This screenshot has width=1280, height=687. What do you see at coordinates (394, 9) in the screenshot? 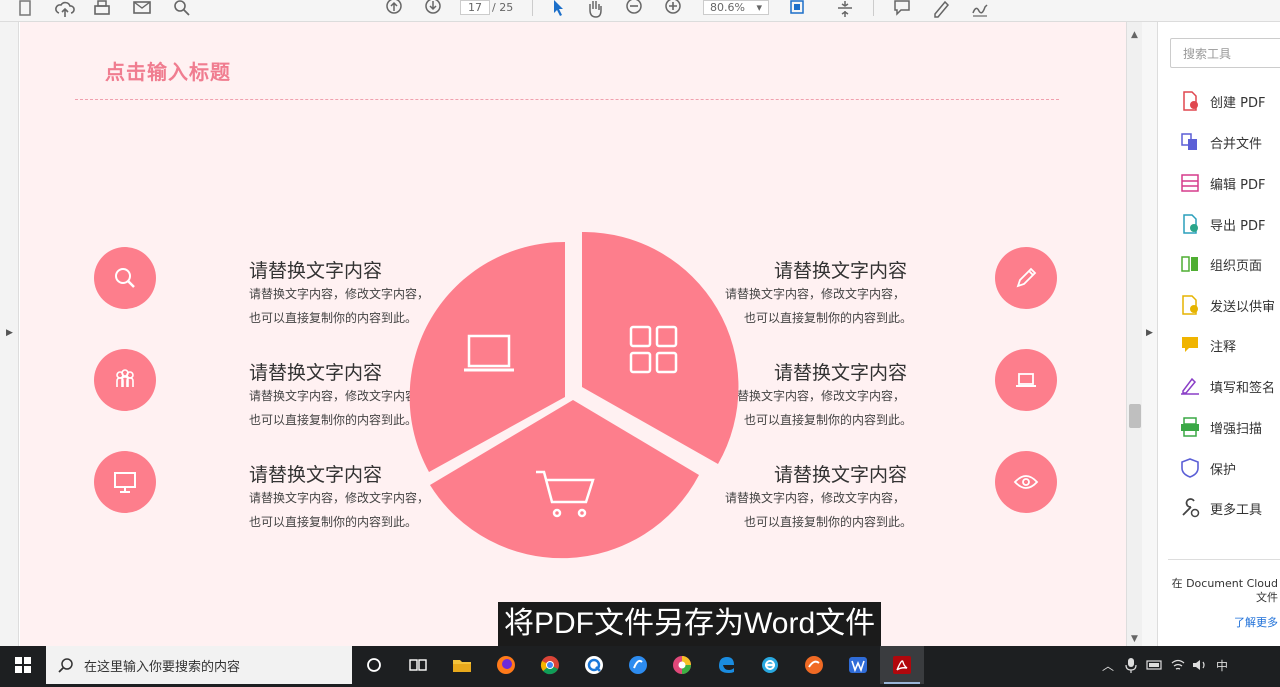
I see `prev-page-icon` at bounding box center [394, 9].